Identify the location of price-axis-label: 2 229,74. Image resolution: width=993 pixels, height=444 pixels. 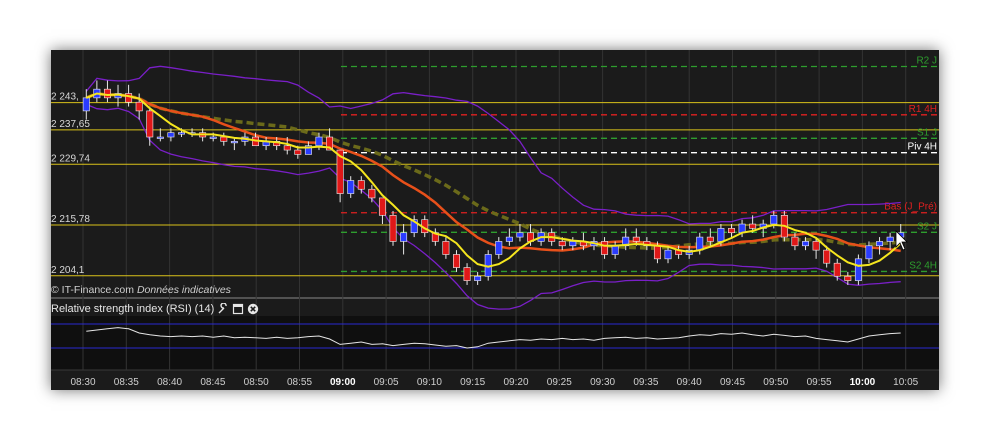
(70, 158).